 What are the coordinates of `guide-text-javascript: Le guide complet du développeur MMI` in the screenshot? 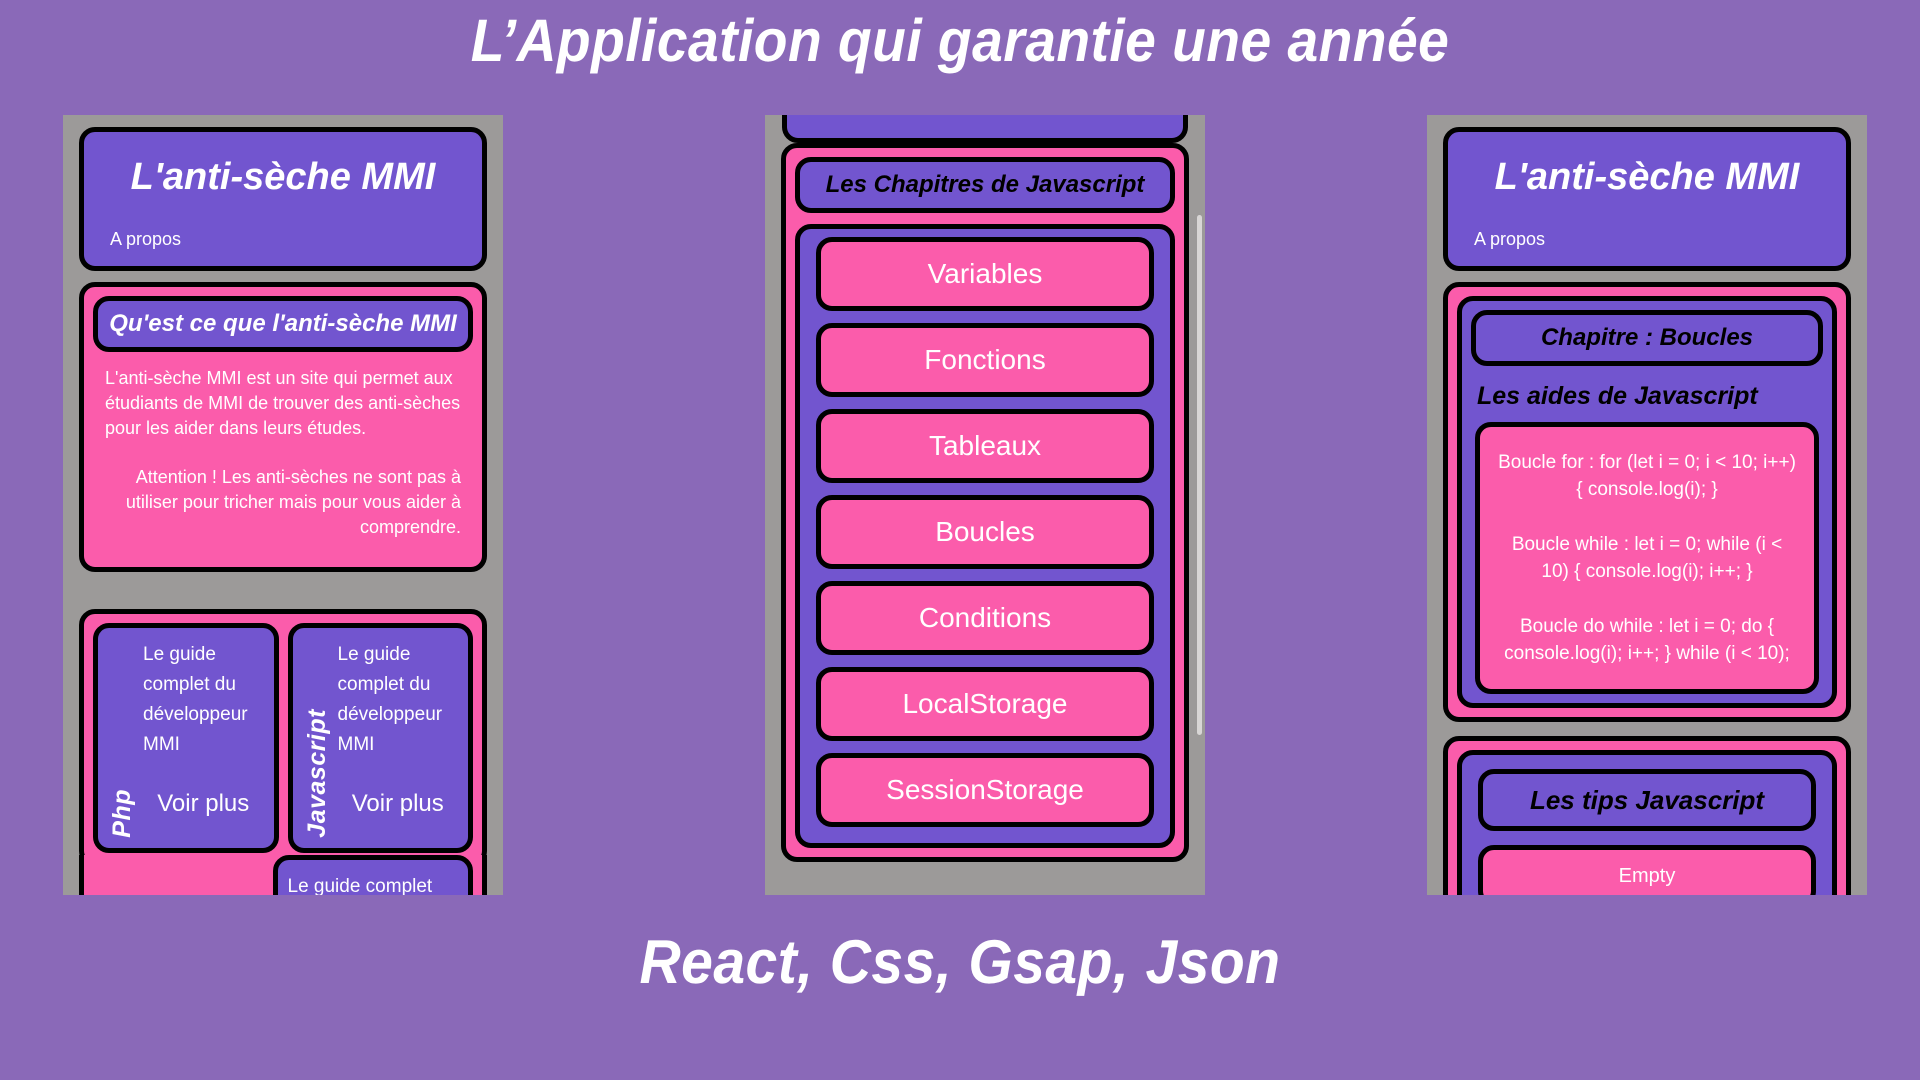 It's located at (390, 699).